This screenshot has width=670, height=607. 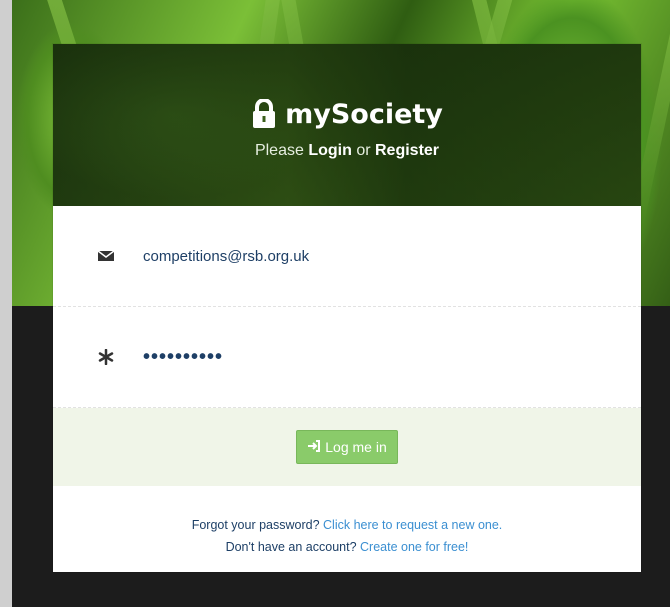 What do you see at coordinates (314, 447) in the screenshot?
I see `sign-in-icon` at bounding box center [314, 447].